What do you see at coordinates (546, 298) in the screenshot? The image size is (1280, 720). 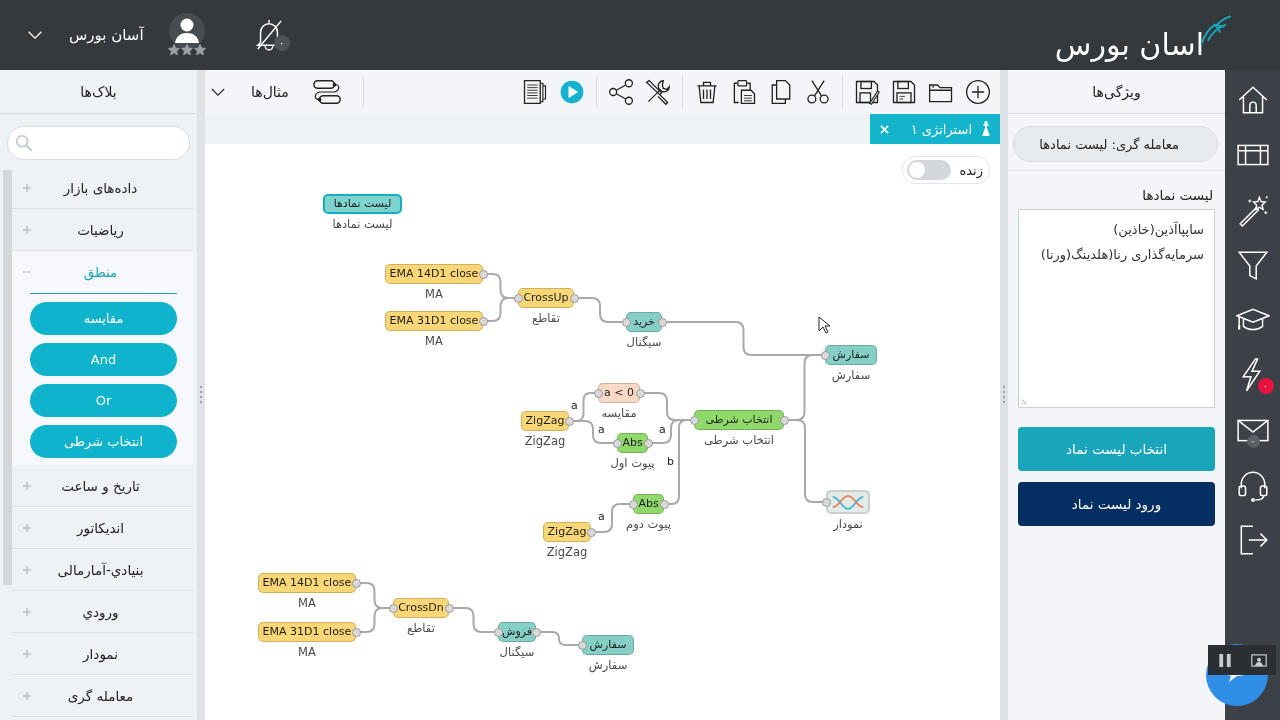 I see `flow-node: CrossUp` at bounding box center [546, 298].